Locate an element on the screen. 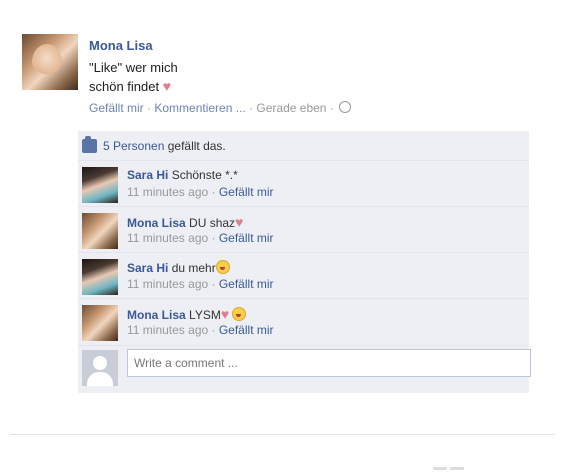 This screenshot has width=582, height=473. comment-header: Sara Hi Schönste *.* is located at coordinates (182, 175).